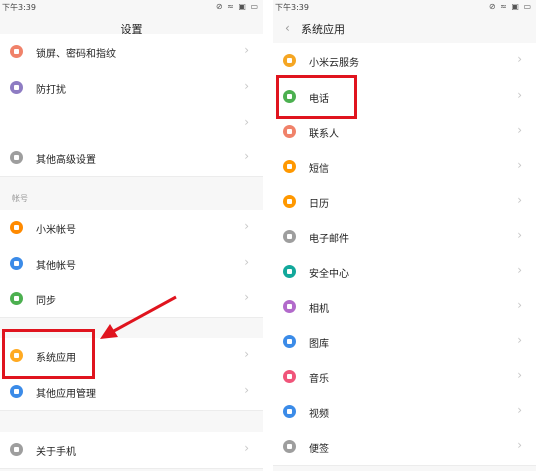 The width and height of the screenshot is (536, 471). Describe the element at coordinates (319, 169) in the screenshot. I see `item-label: 短信` at that location.